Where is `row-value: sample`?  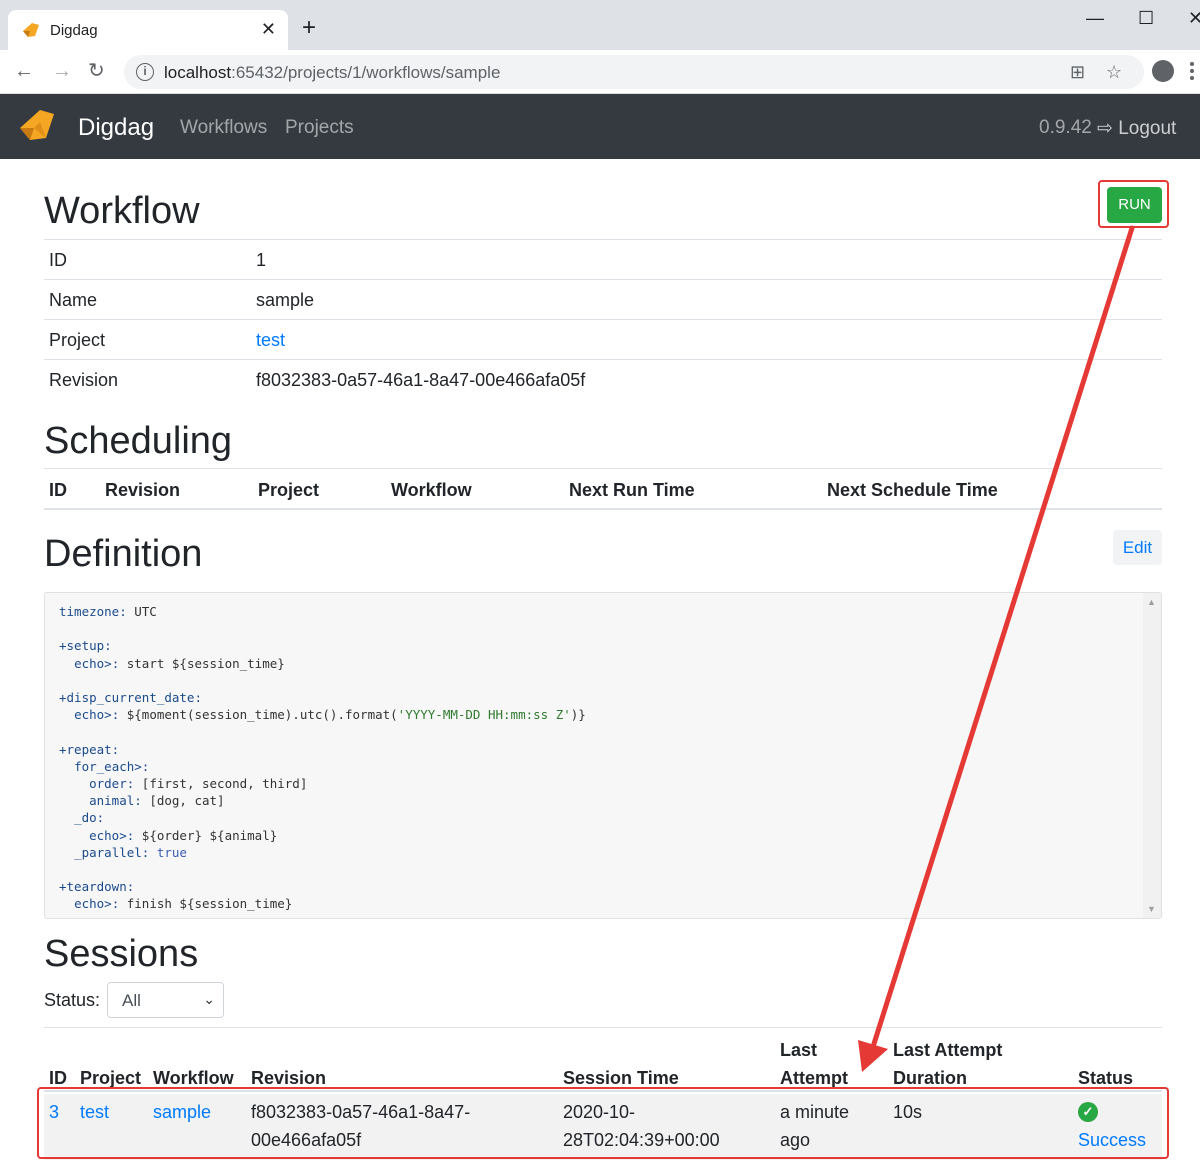 row-value: sample is located at coordinates (285, 300).